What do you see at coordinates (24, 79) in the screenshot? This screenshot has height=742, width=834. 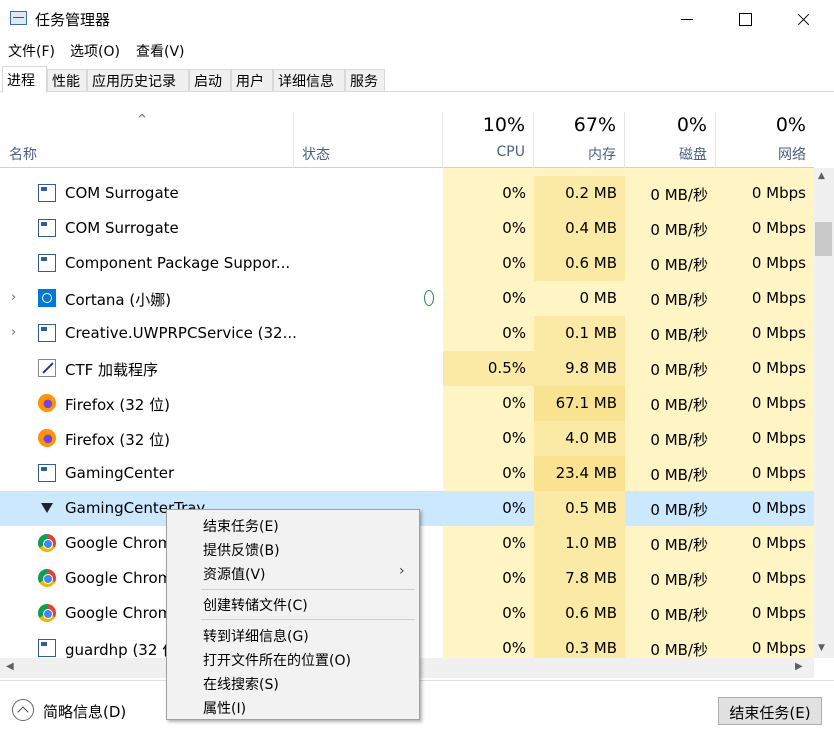 I see `tab-processes: 进程` at bounding box center [24, 79].